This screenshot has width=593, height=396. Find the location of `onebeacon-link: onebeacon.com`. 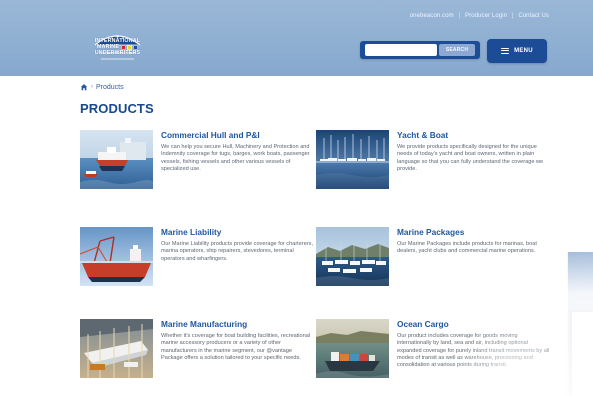

onebeacon-link: onebeacon.com is located at coordinates (432, 16).